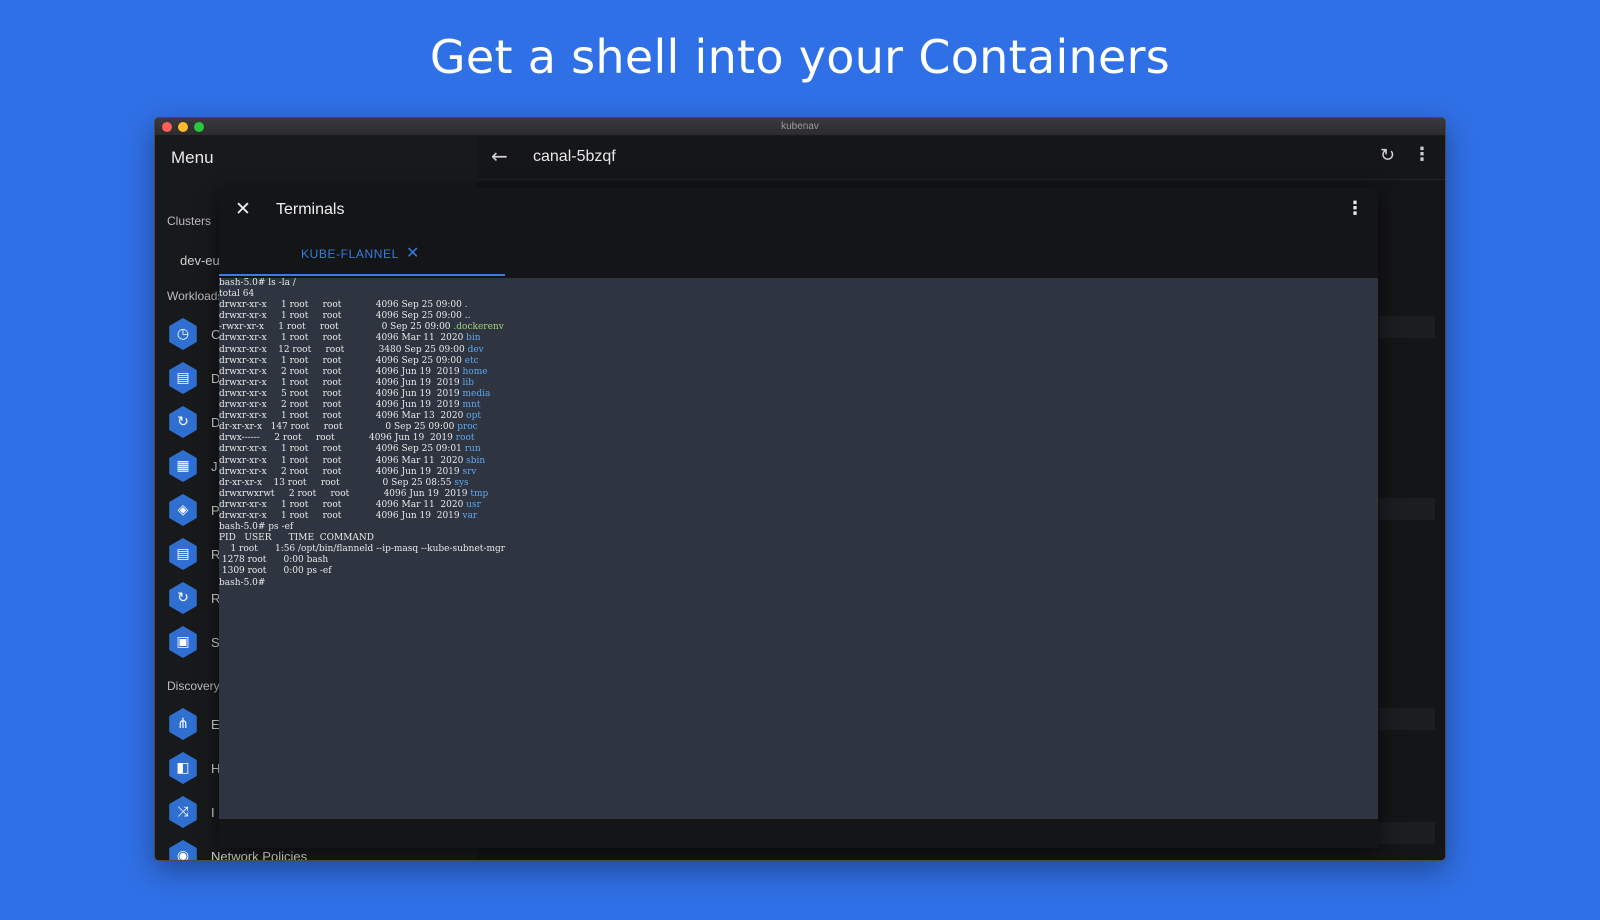 The image size is (1600, 920). What do you see at coordinates (467, 316) in the screenshot?
I see `listing-name: ..` at bounding box center [467, 316].